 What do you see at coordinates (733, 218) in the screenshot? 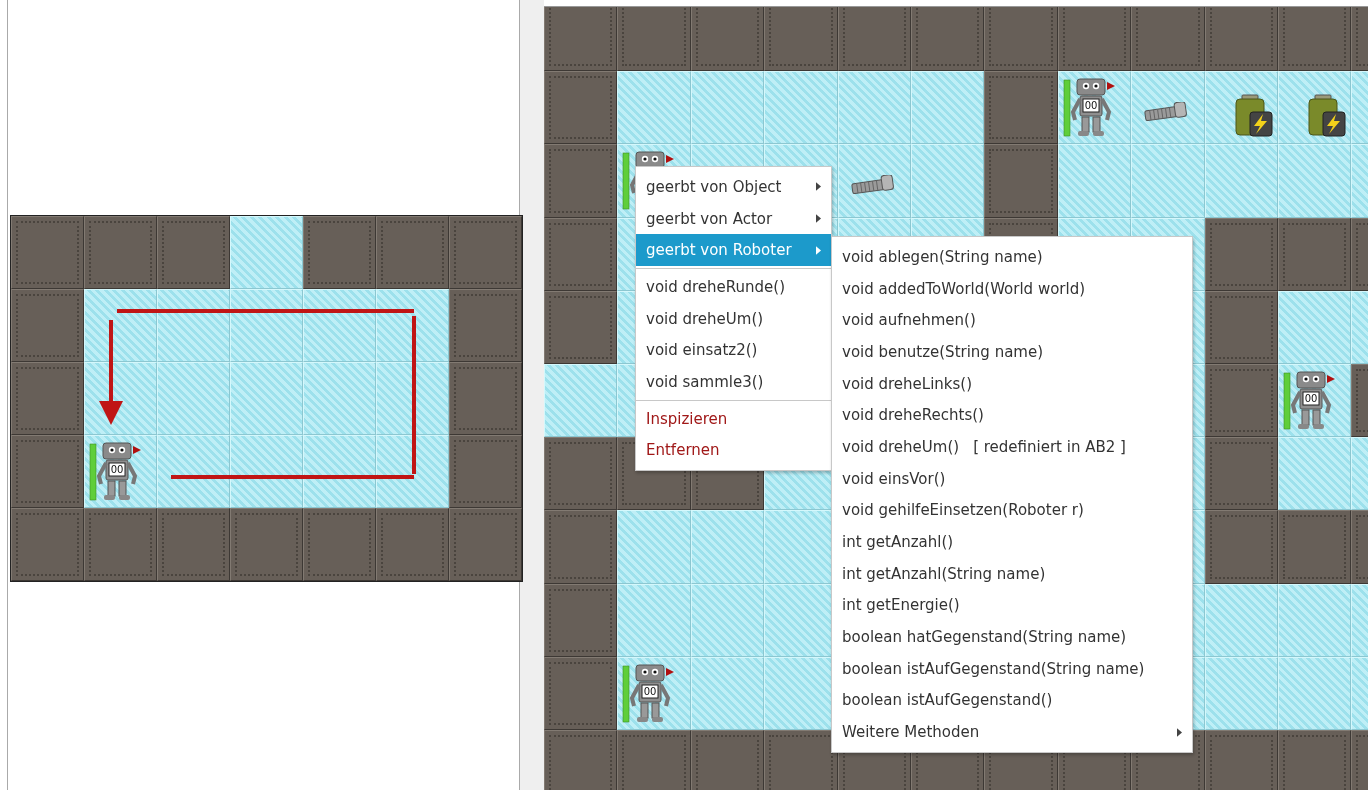
I see `menu-item: geerbt von Actor` at bounding box center [733, 218].